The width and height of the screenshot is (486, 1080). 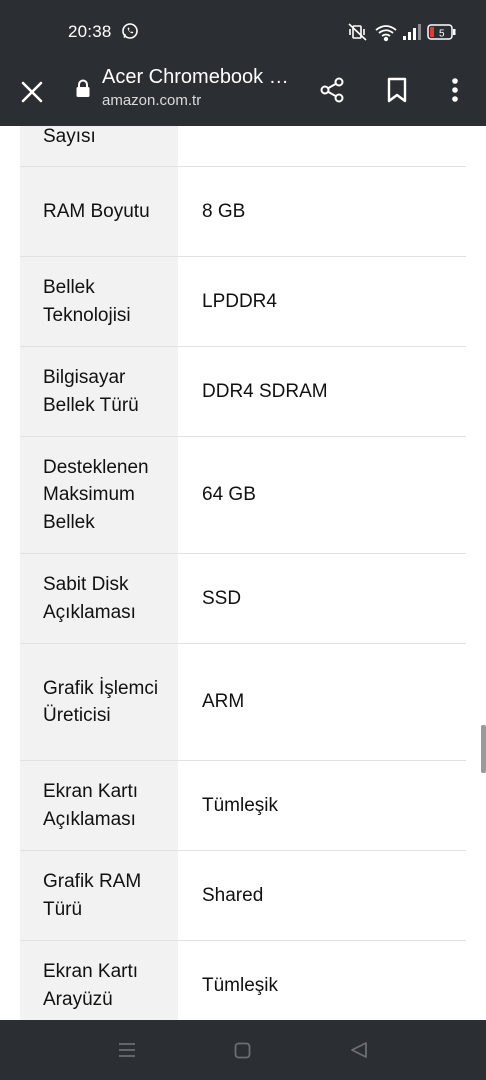 What do you see at coordinates (412, 32) in the screenshot?
I see `signal-icon` at bounding box center [412, 32].